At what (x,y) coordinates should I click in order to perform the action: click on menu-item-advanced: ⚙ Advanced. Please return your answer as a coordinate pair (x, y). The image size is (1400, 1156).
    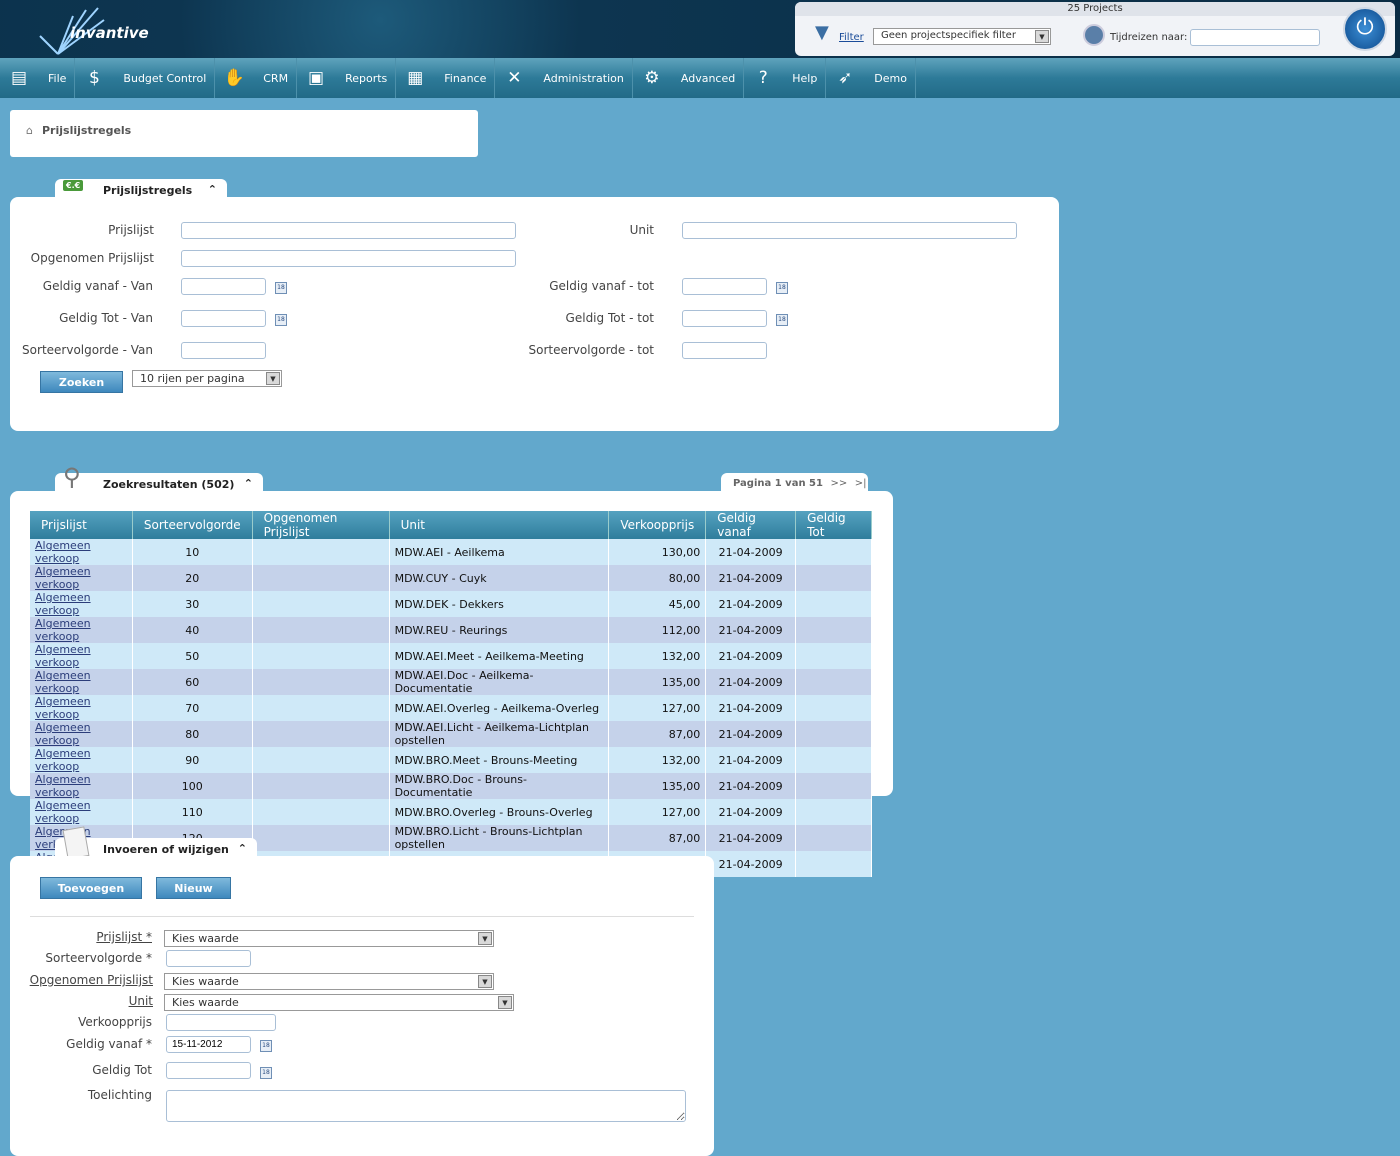
    Looking at the image, I should click on (689, 78).